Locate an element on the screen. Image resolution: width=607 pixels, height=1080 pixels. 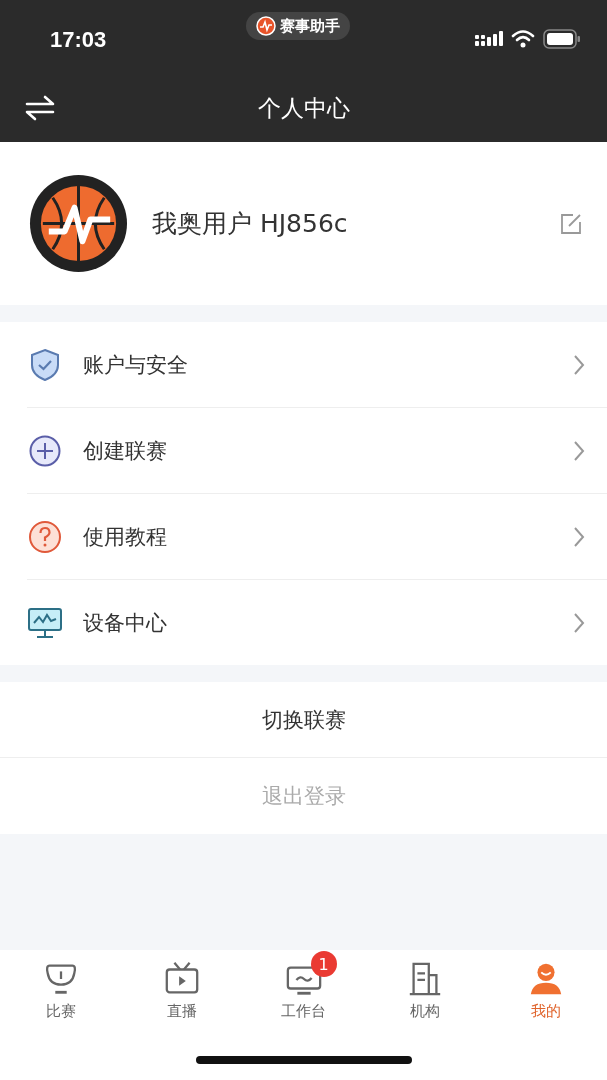
app-pill: 赛事助手 is located at coordinates (298, 26).